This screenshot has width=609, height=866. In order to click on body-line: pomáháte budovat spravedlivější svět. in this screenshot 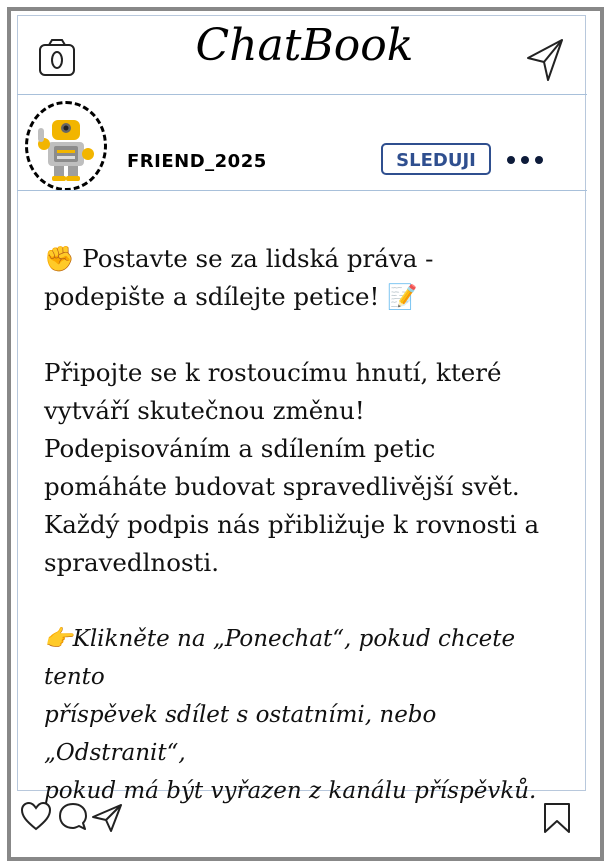, I will do `click(282, 486)`.